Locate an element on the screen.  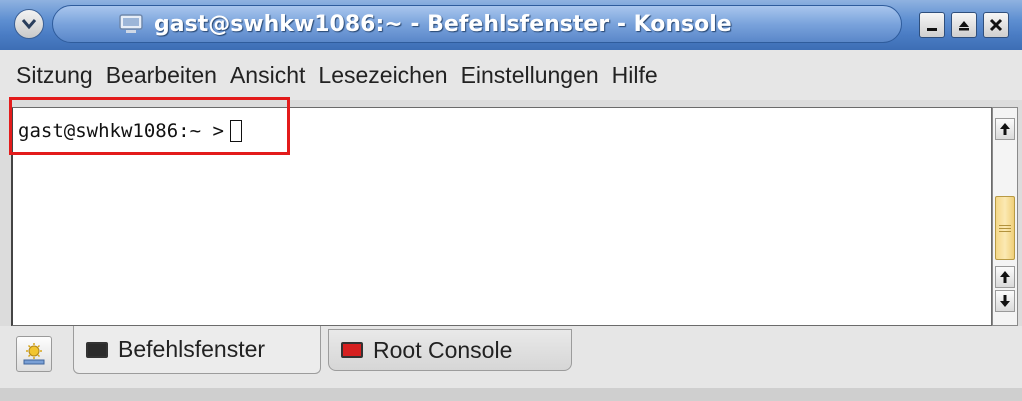
close-button is located at coordinates (996, 25).